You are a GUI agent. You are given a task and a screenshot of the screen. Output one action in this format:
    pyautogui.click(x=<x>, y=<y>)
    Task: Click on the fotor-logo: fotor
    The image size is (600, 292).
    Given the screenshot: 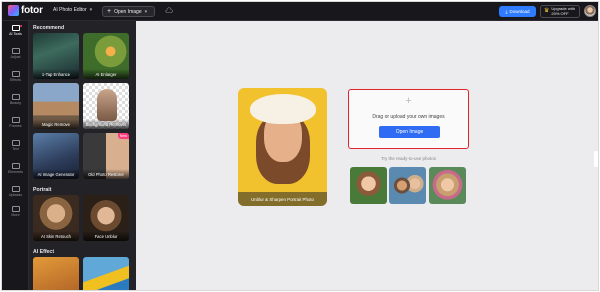 What is the action you would take?
    pyautogui.click(x=25, y=10)
    